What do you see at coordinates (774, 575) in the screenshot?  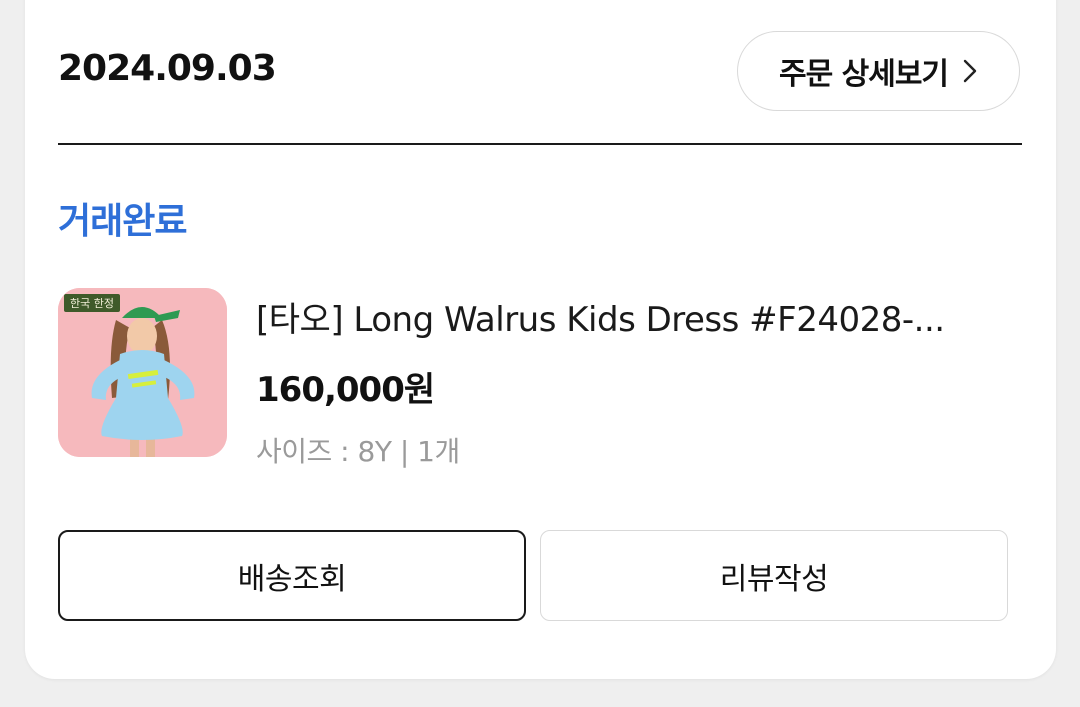 I see `write-review-button: 리뷰작성` at bounding box center [774, 575].